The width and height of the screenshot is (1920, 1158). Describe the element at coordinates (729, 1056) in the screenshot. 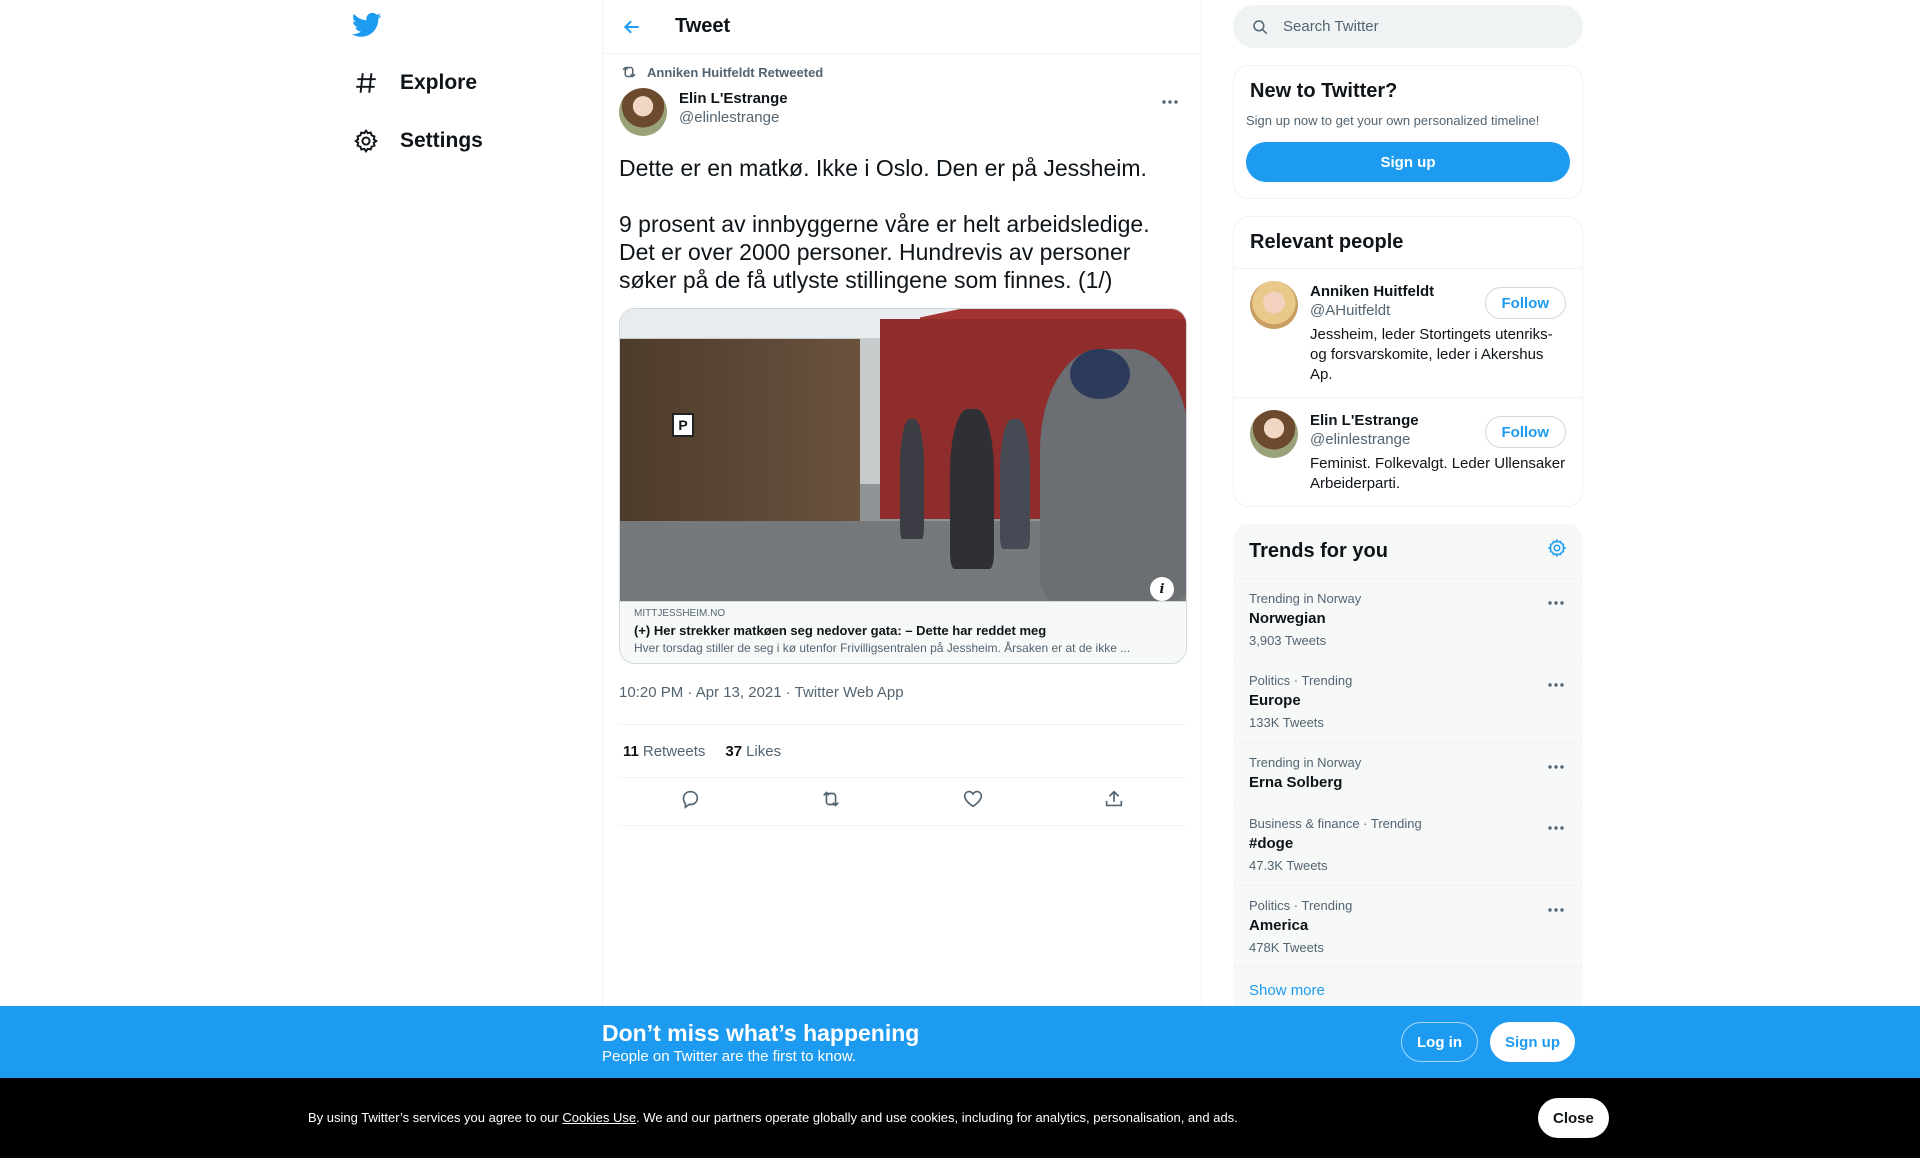

I see `banner-subtitle: People on Twitter are the first to know.` at that location.